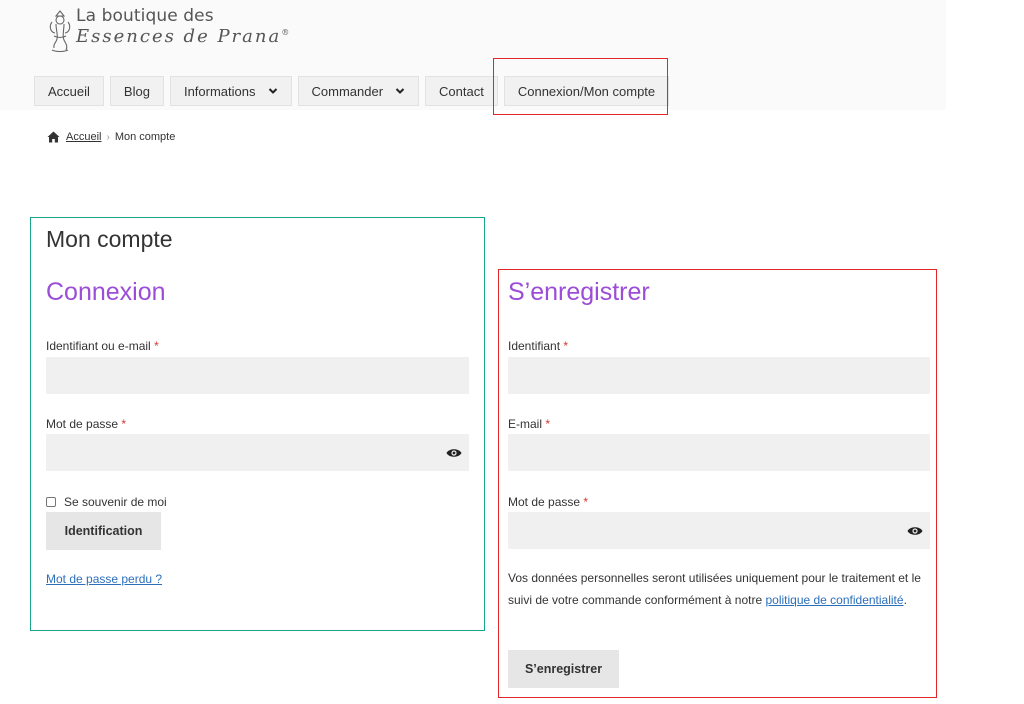 This screenshot has height=704, width=1024. Describe the element at coordinates (563, 669) in the screenshot. I see `register-button: S’enregistrer` at that location.